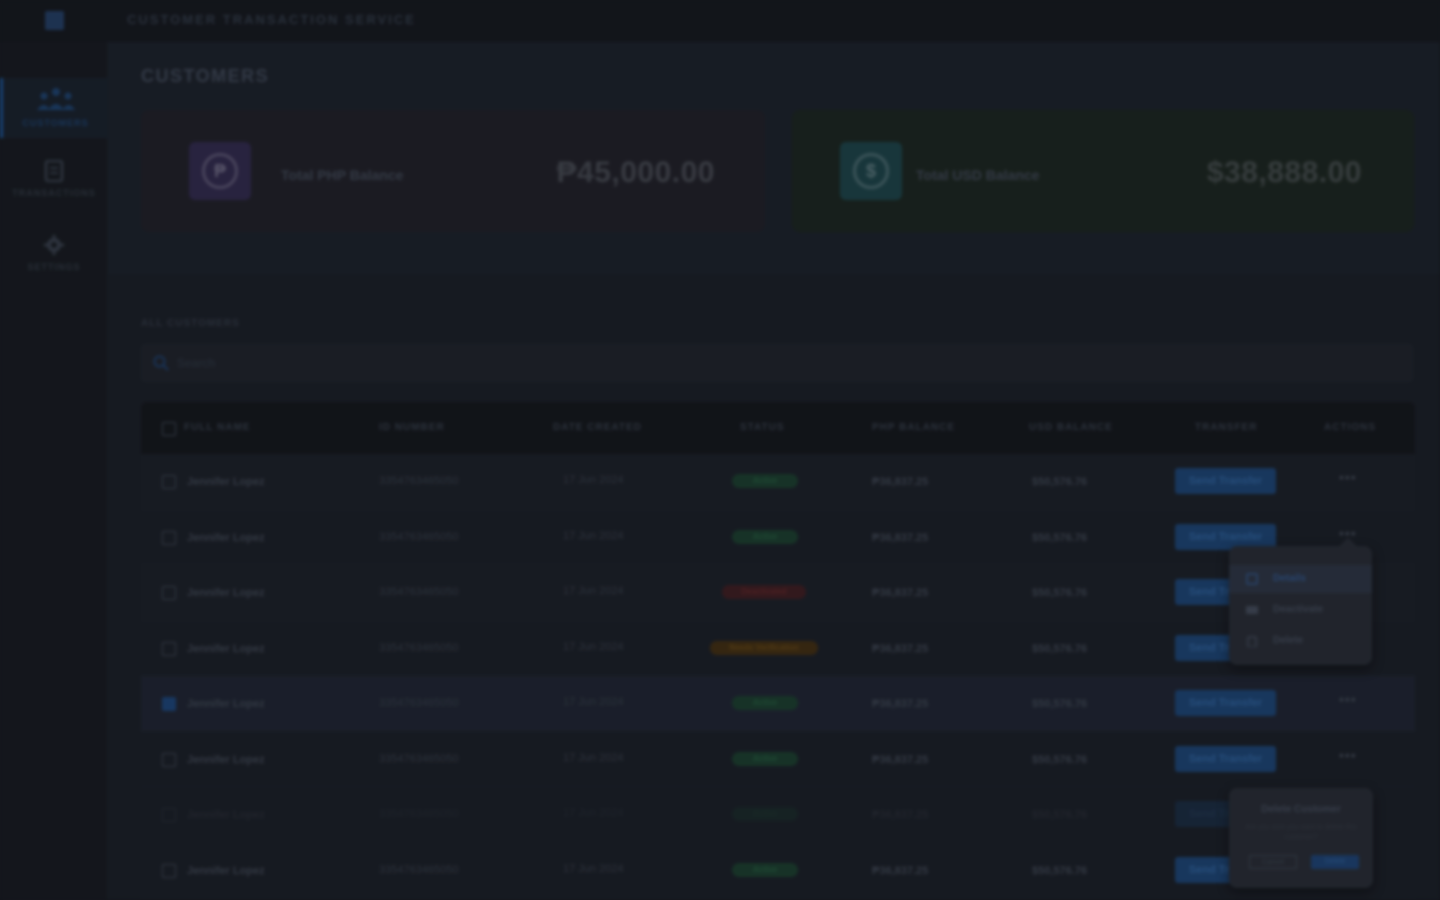 The height and width of the screenshot is (900, 1440). What do you see at coordinates (169, 429) in the screenshot?
I see `select-all-checkbox` at bounding box center [169, 429].